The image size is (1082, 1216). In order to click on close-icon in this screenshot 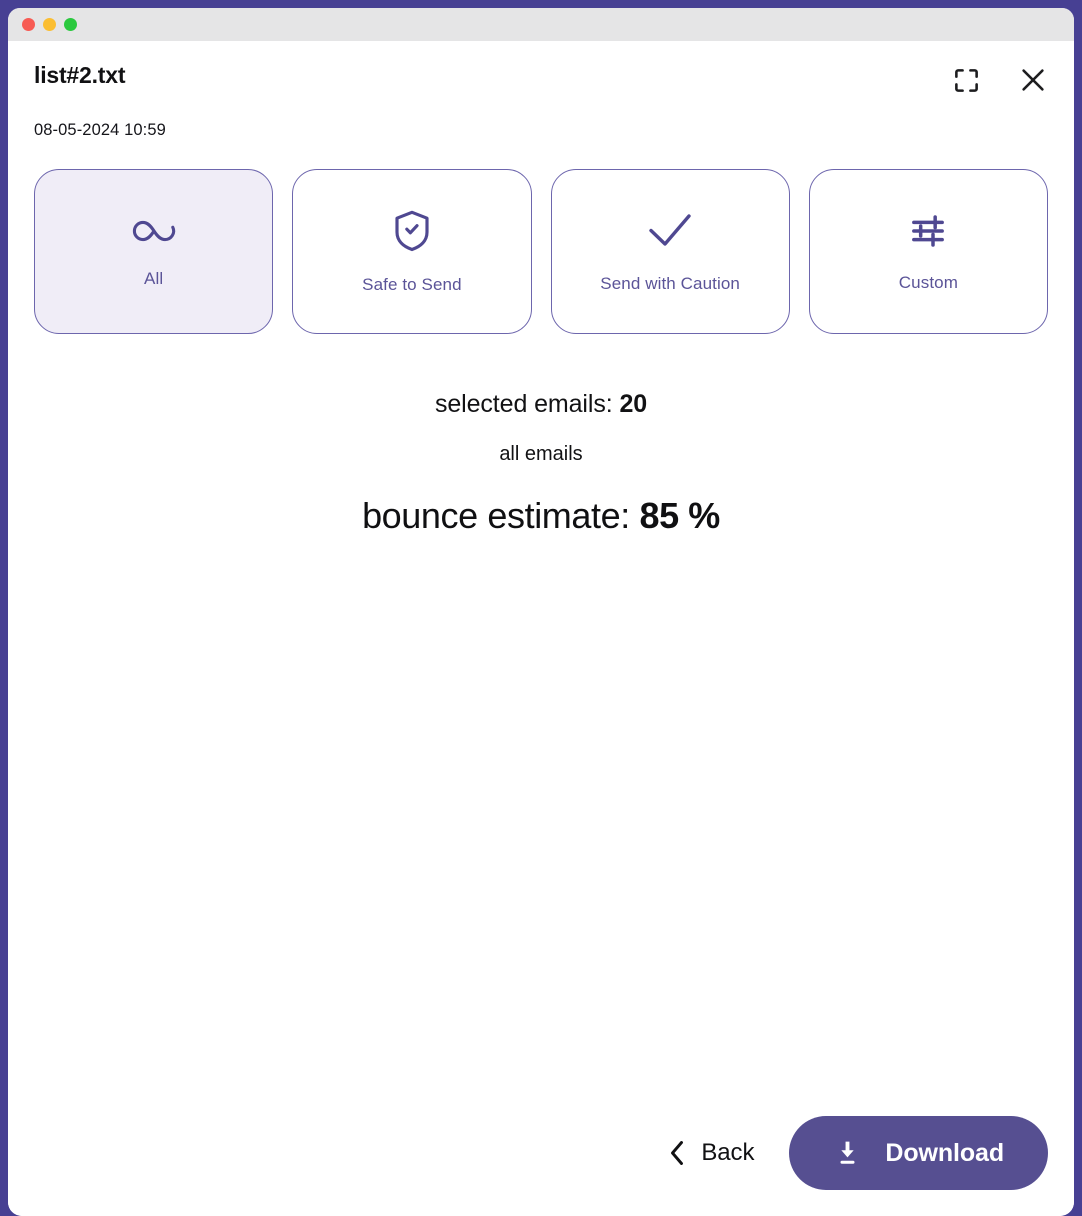, I will do `click(1033, 80)`.